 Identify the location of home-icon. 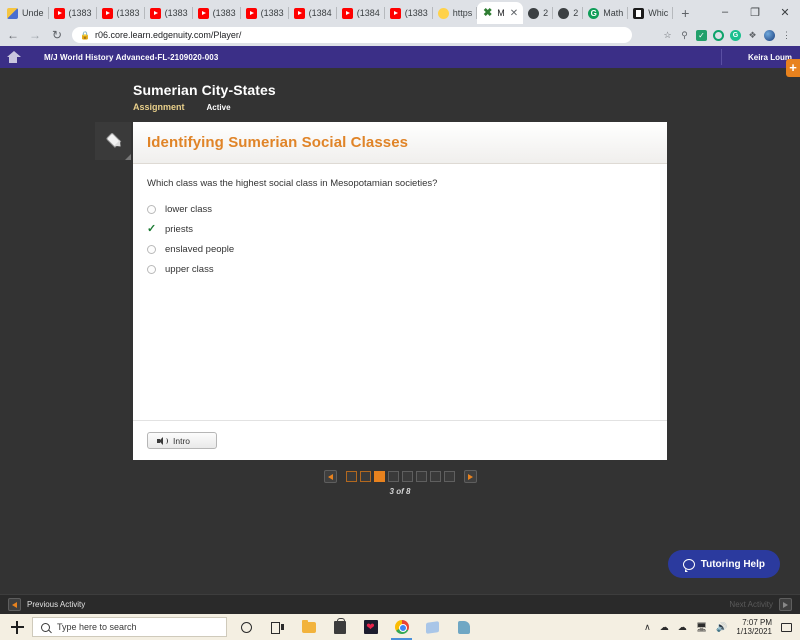
(13, 57).